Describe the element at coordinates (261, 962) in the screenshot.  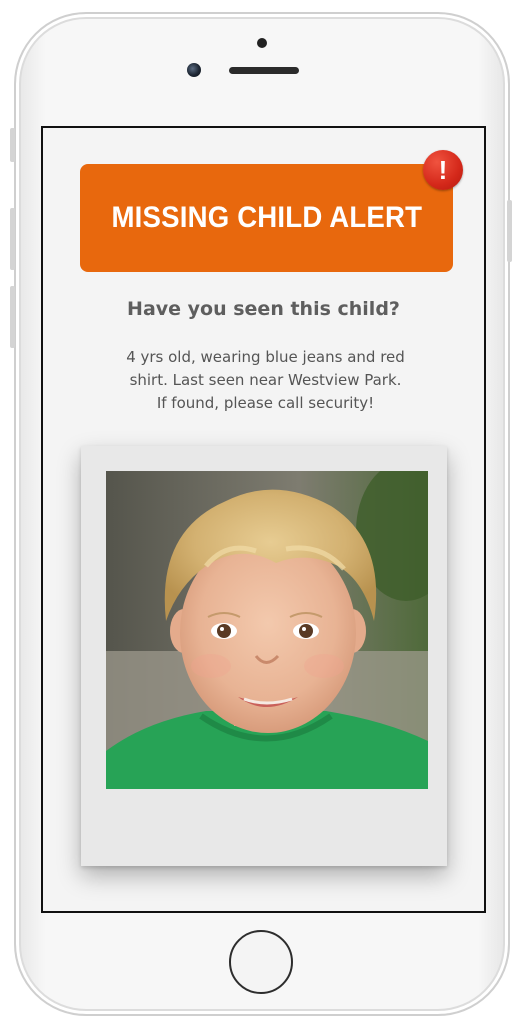
I see `home-button` at that location.